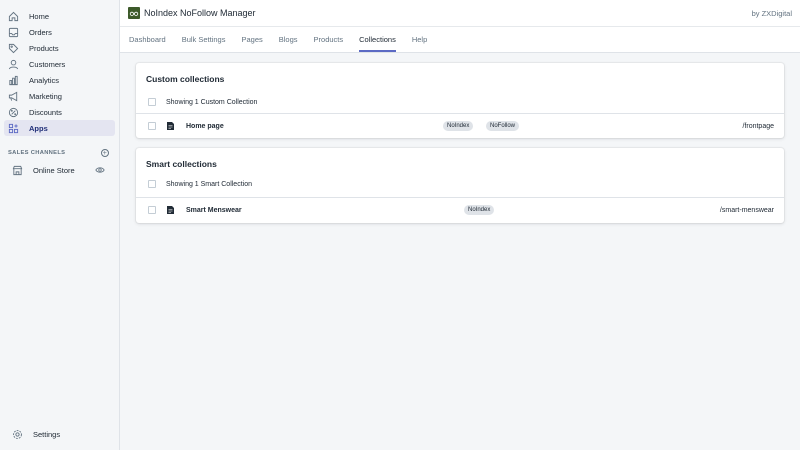 This screenshot has width=800, height=450. Describe the element at coordinates (13, 32) in the screenshot. I see `orders-icon` at that location.